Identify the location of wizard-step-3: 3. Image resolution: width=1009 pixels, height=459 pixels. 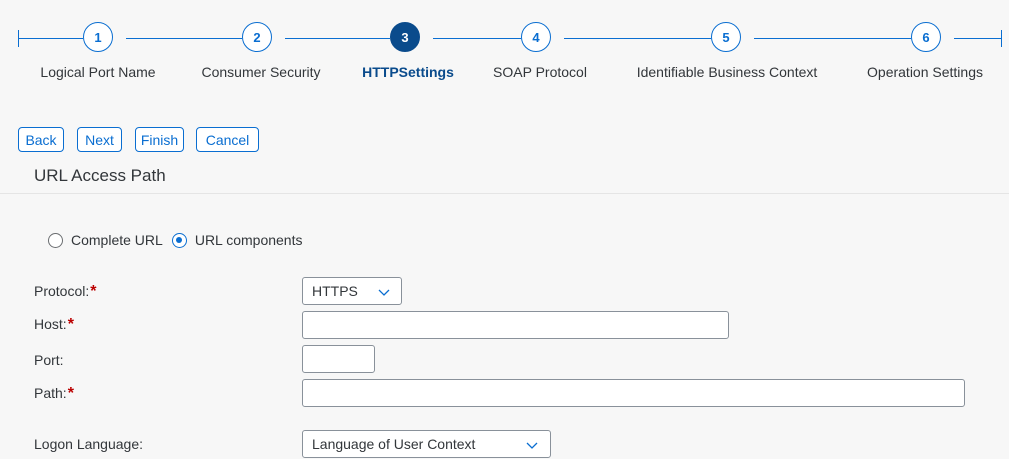
(405, 37).